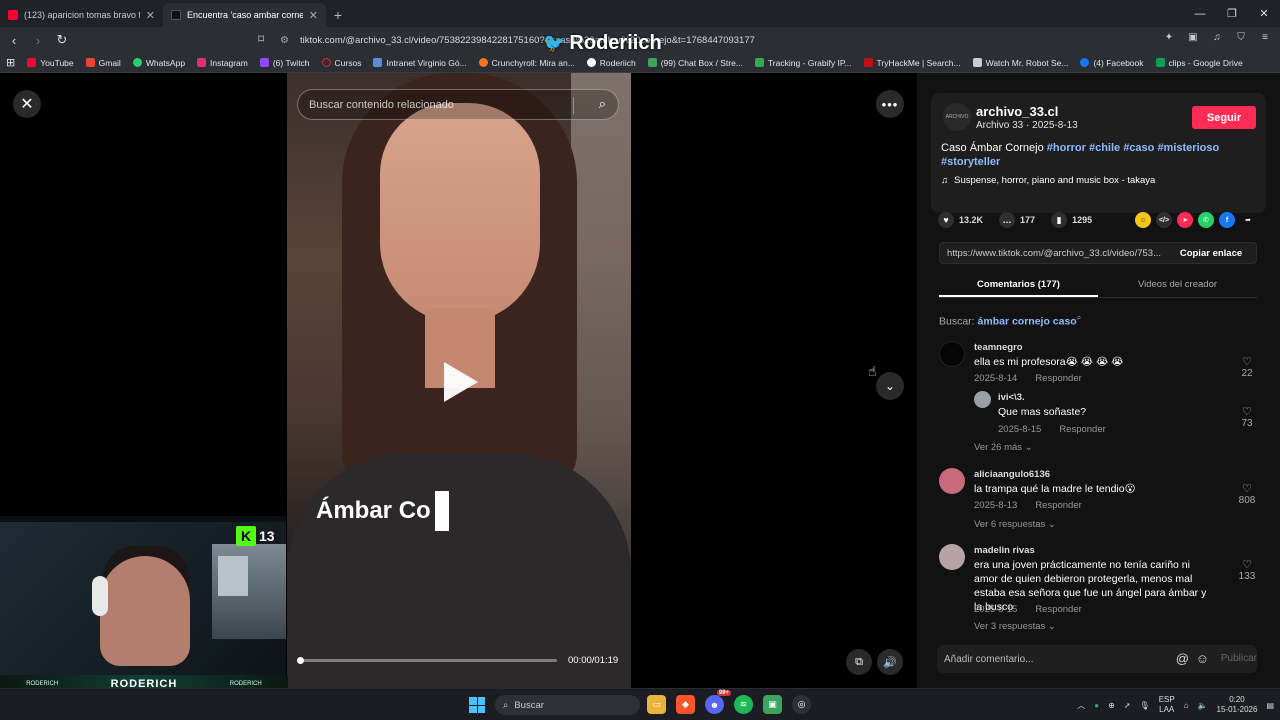  What do you see at coordinates (1241, 37) in the screenshot?
I see `vpn-icon: ⛉` at bounding box center [1241, 37].